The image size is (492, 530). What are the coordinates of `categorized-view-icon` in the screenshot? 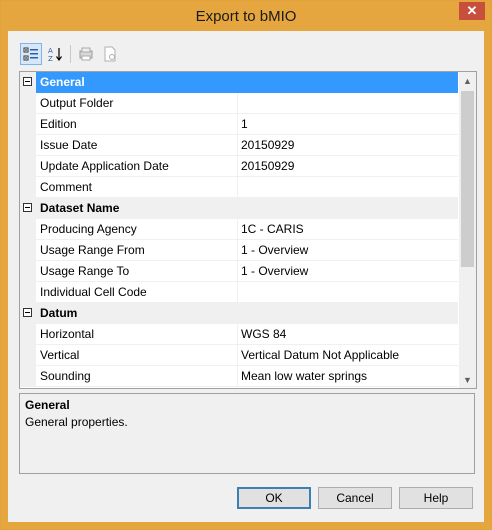 It's located at (30, 54).